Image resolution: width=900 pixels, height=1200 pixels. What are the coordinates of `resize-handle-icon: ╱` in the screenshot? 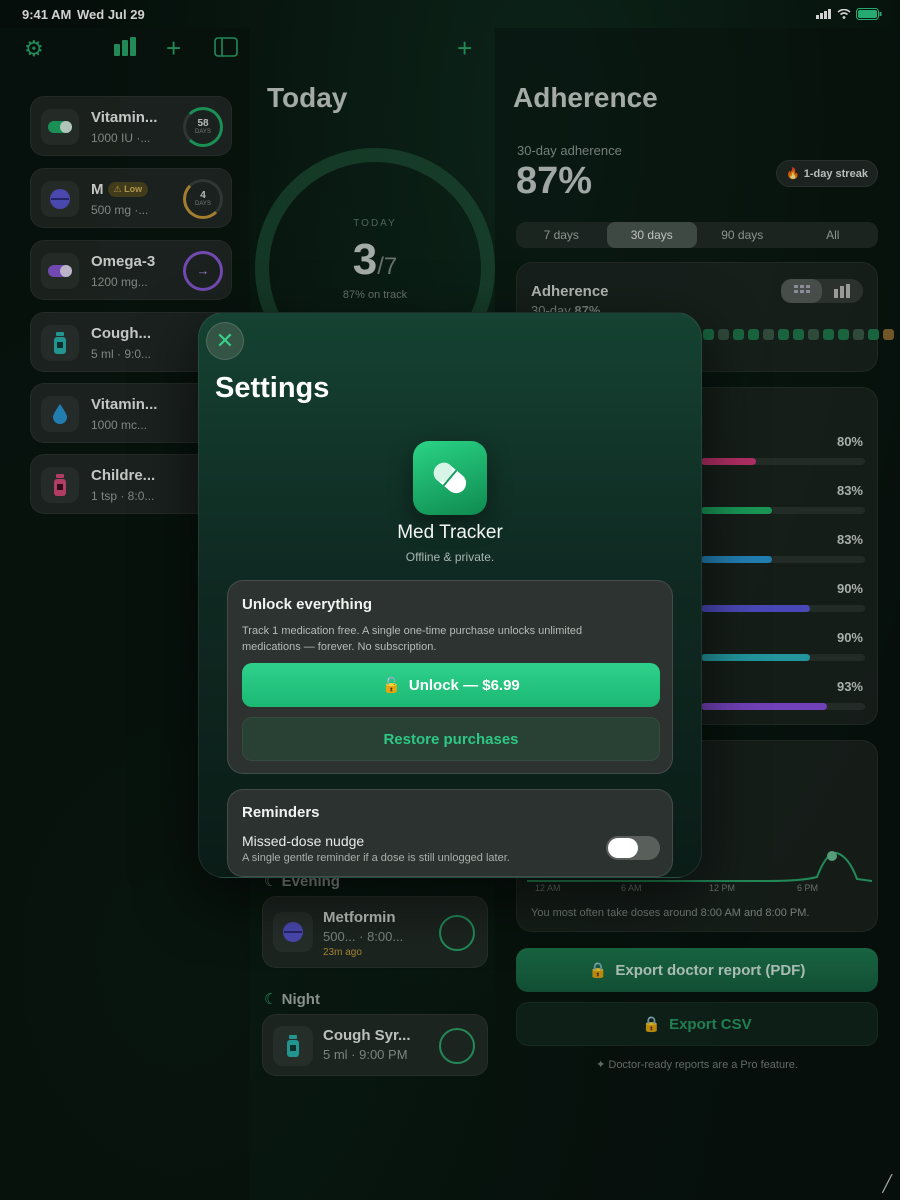 It's located at (887, 1184).